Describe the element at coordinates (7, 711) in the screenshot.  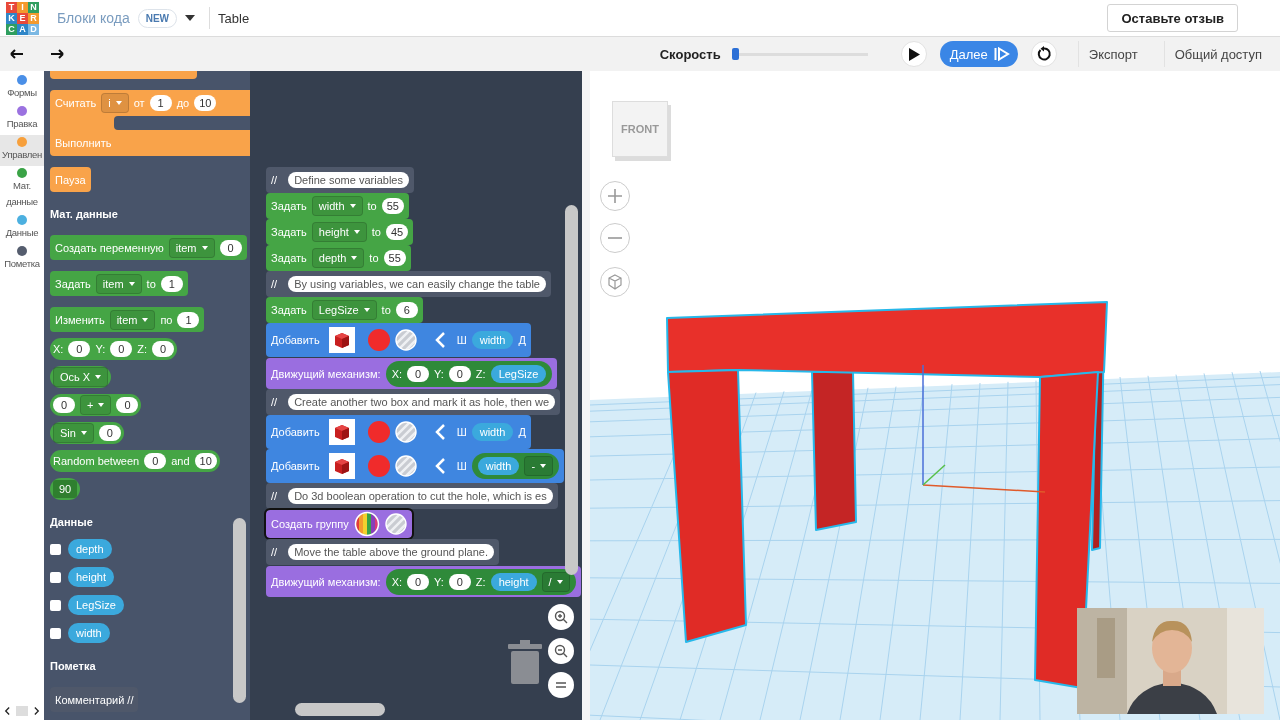
I see `scroll-left-icon` at that location.